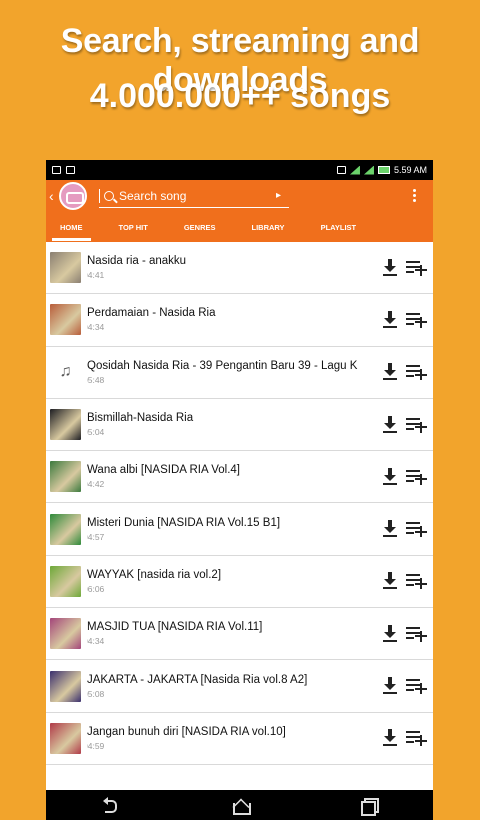  I want to click on text-cursor, so click(99, 195).